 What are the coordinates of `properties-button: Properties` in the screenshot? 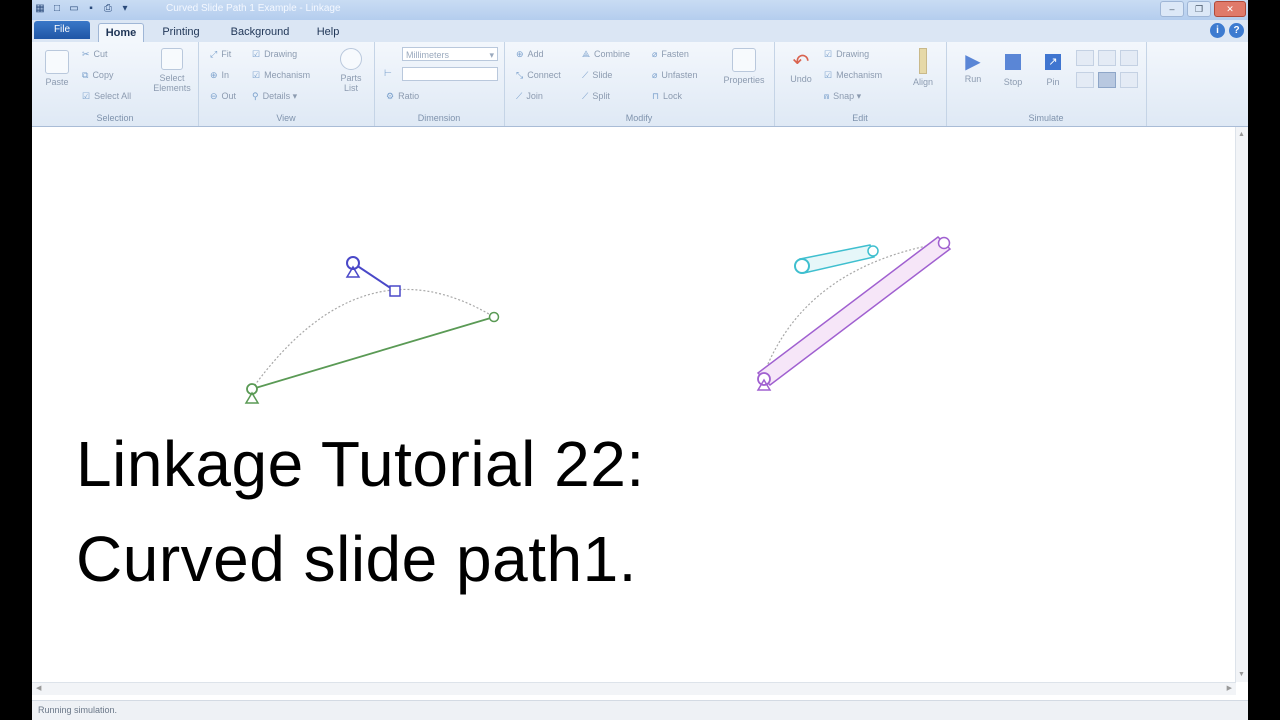 It's located at (744, 66).